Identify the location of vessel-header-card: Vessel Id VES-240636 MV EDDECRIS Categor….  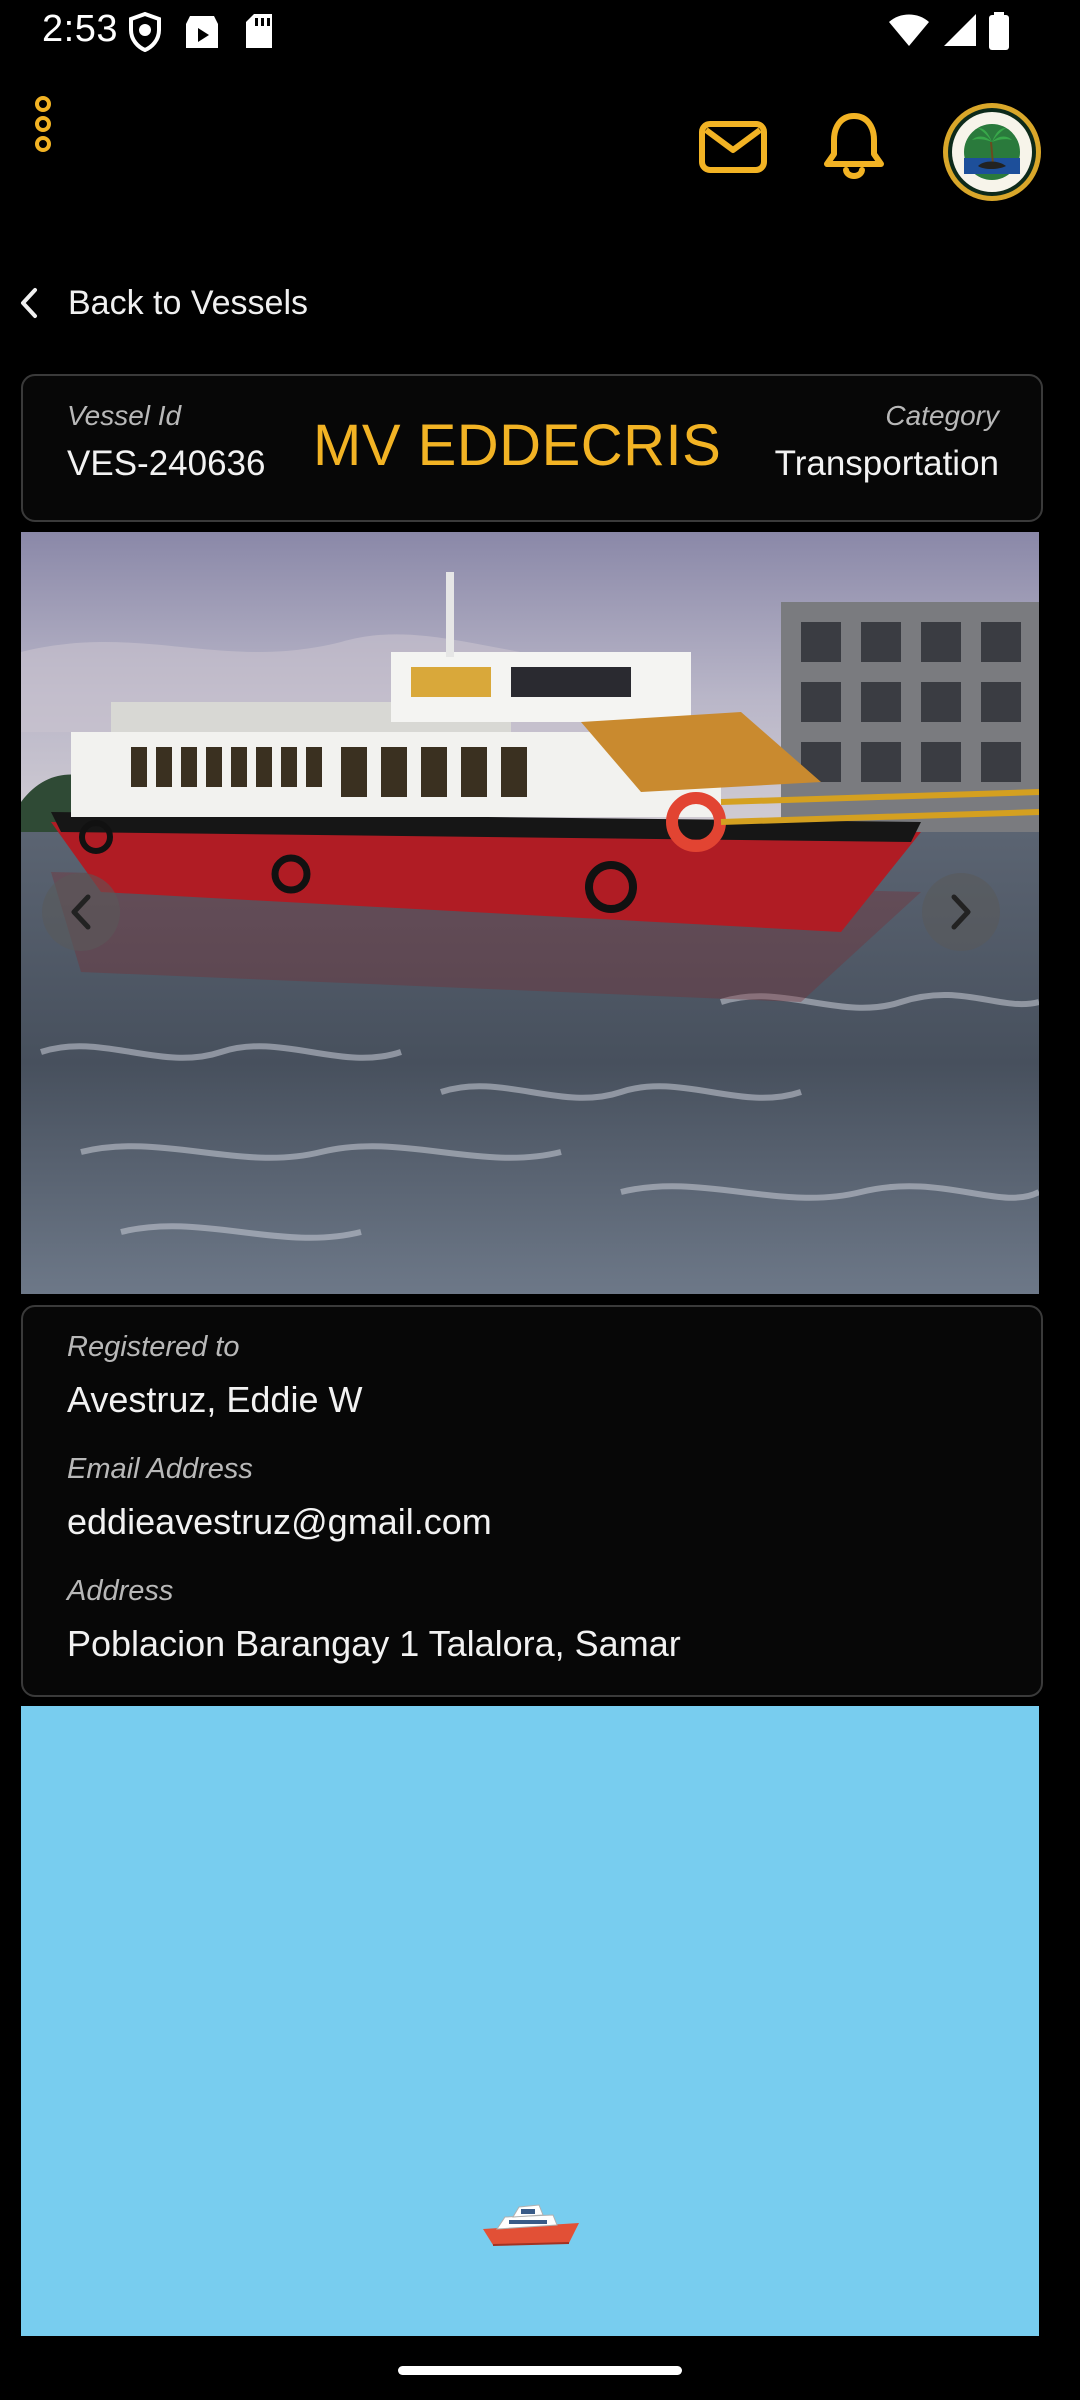
(532, 448).